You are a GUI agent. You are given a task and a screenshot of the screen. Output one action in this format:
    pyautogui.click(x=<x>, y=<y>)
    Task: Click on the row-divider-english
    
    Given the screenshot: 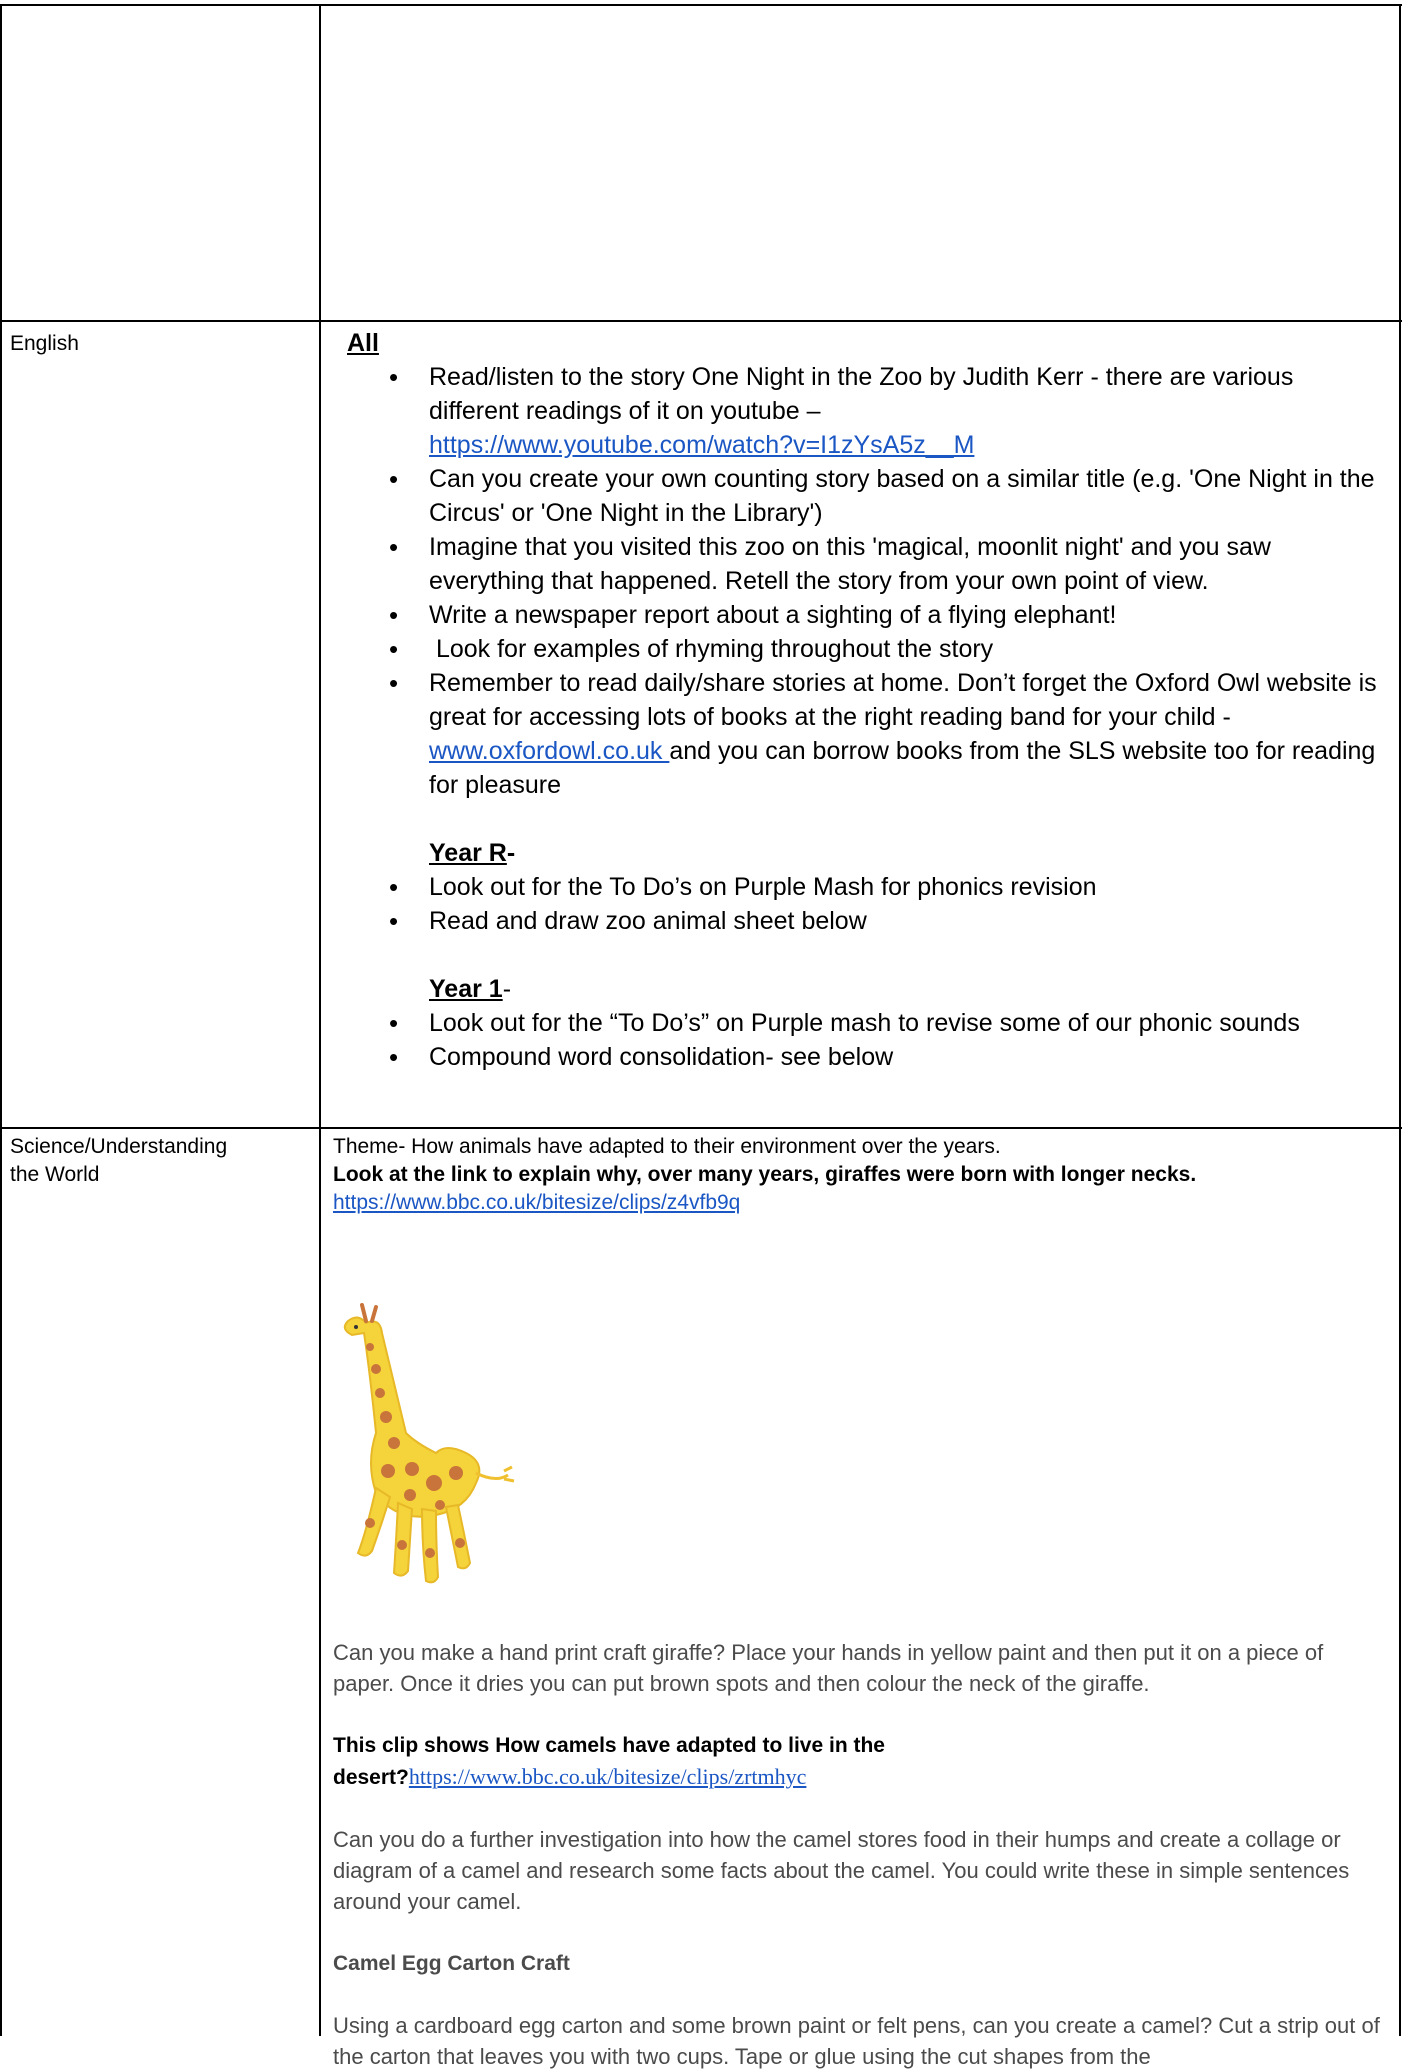 What is the action you would take?
    pyautogui.click(x=701, y=321)
    